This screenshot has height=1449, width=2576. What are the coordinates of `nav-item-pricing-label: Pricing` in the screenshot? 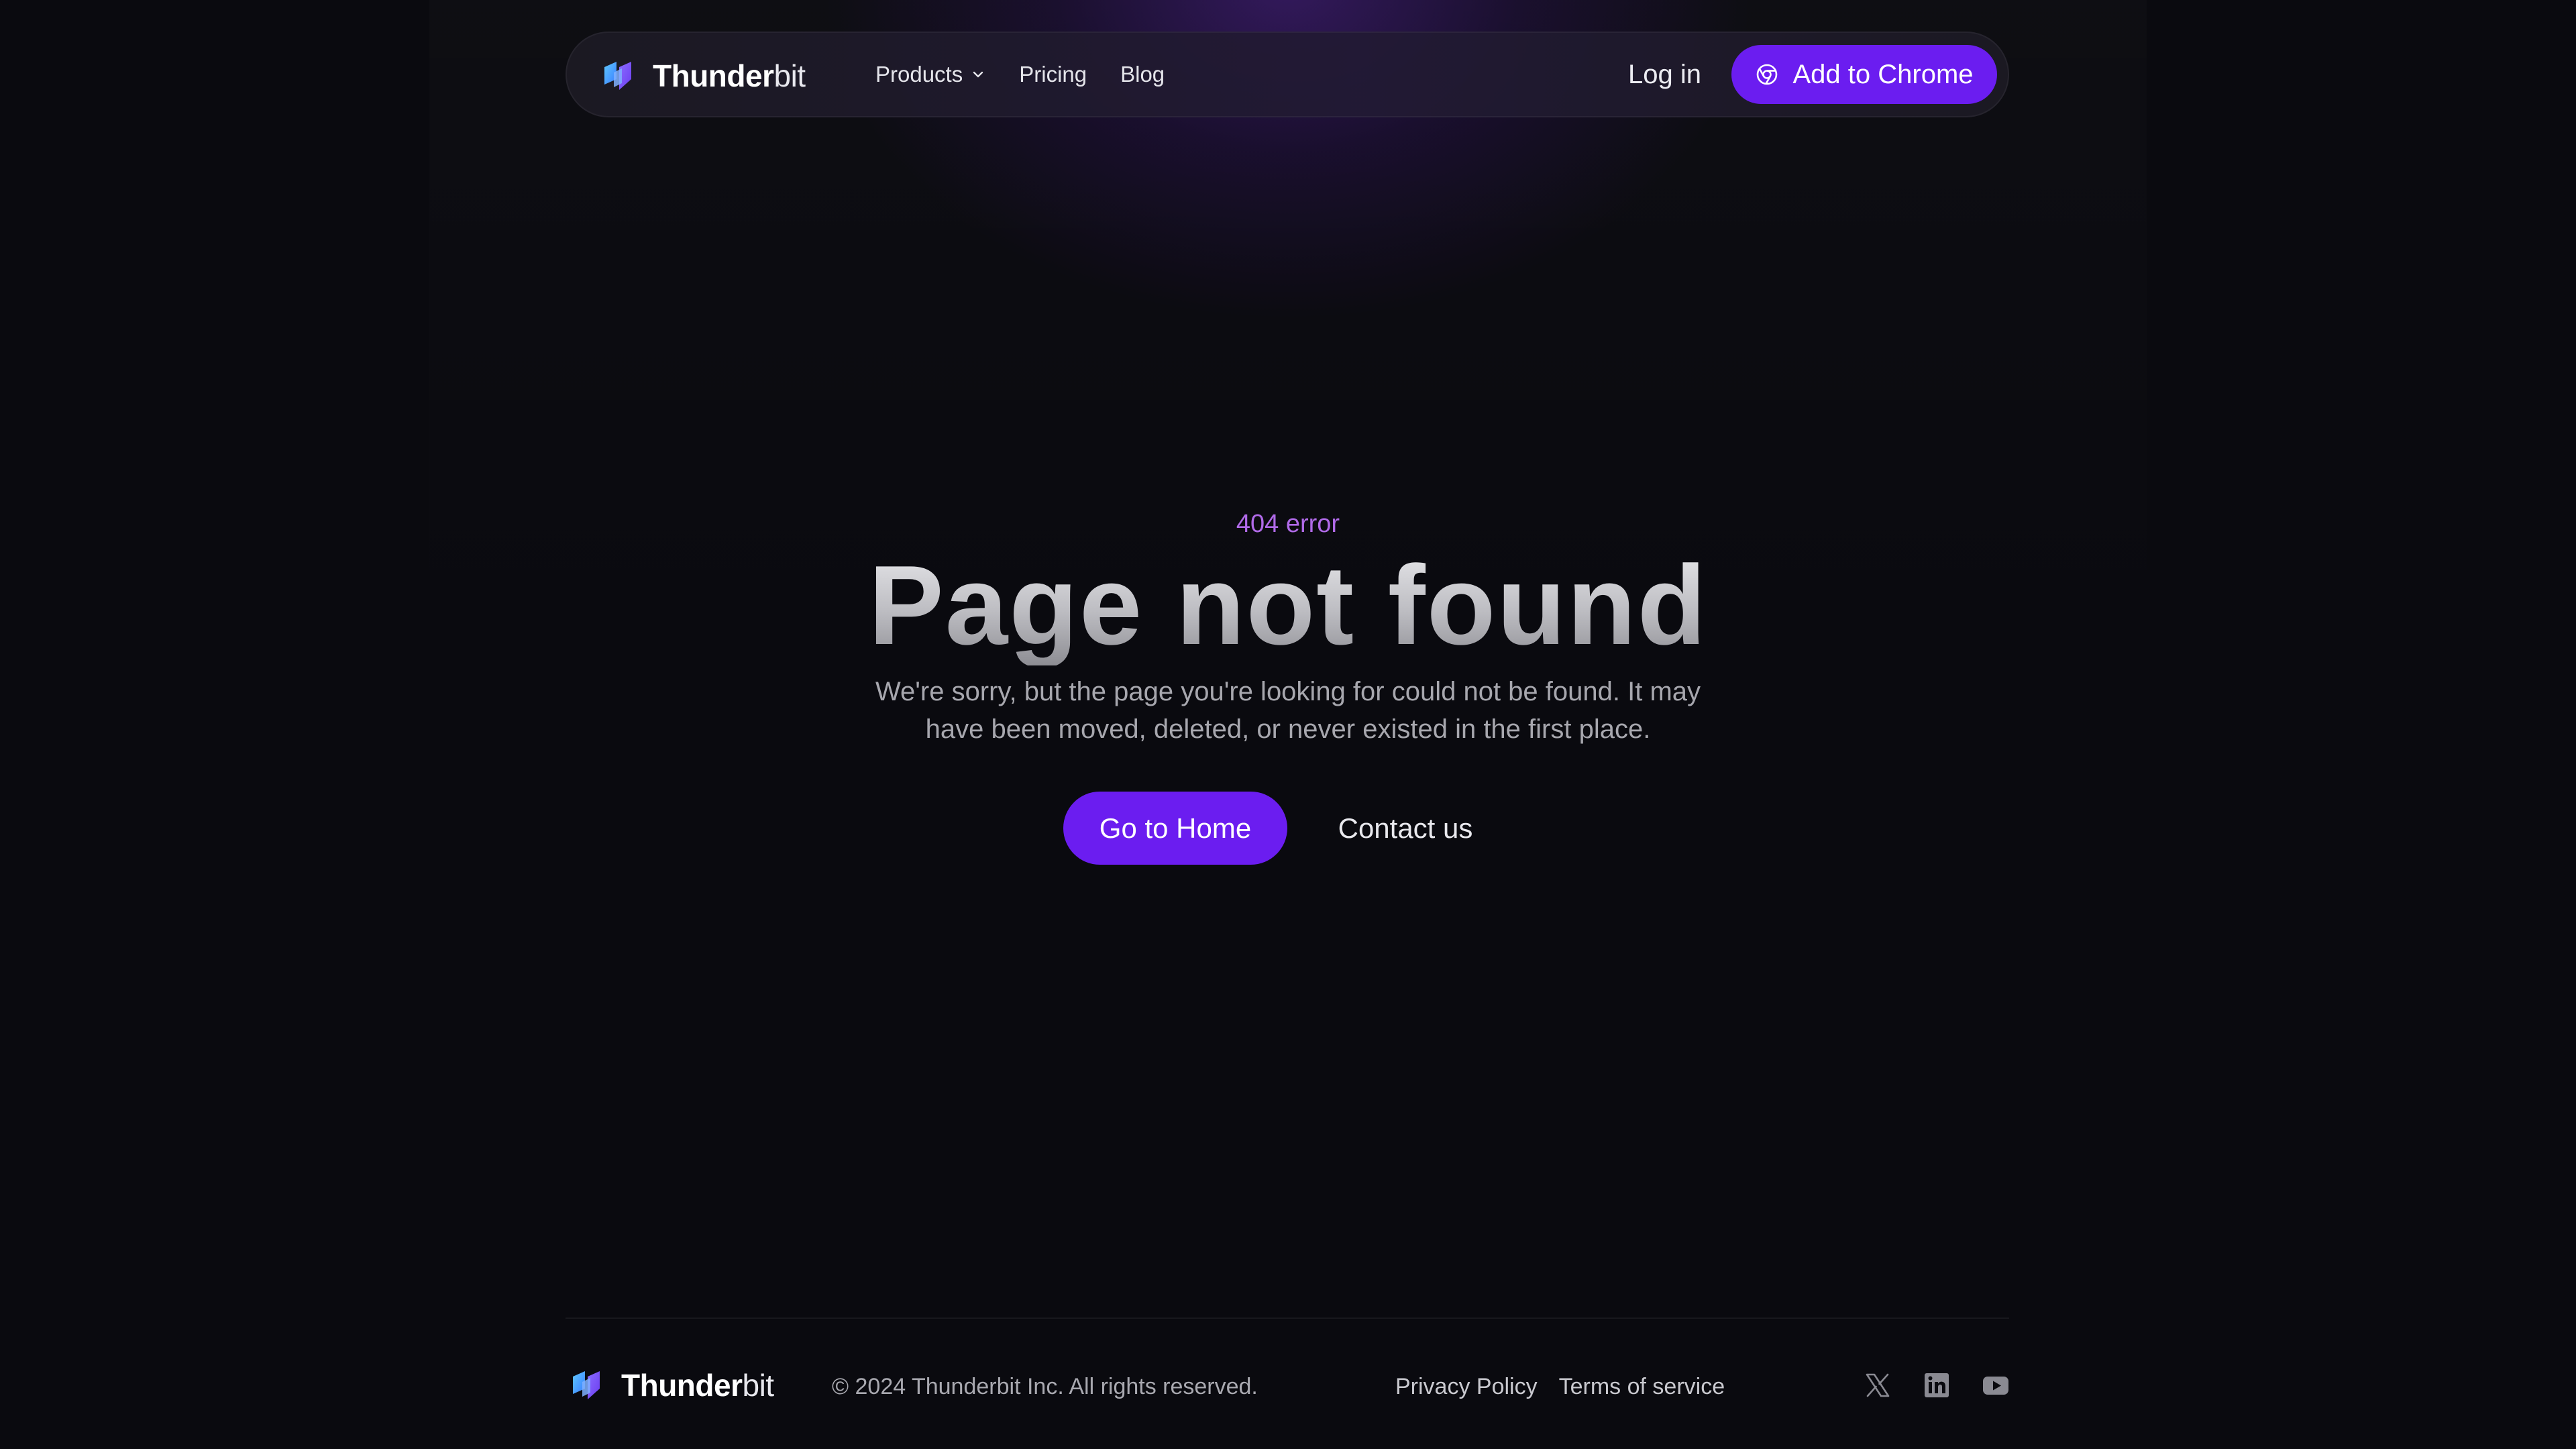 It's located at (1053, 74).